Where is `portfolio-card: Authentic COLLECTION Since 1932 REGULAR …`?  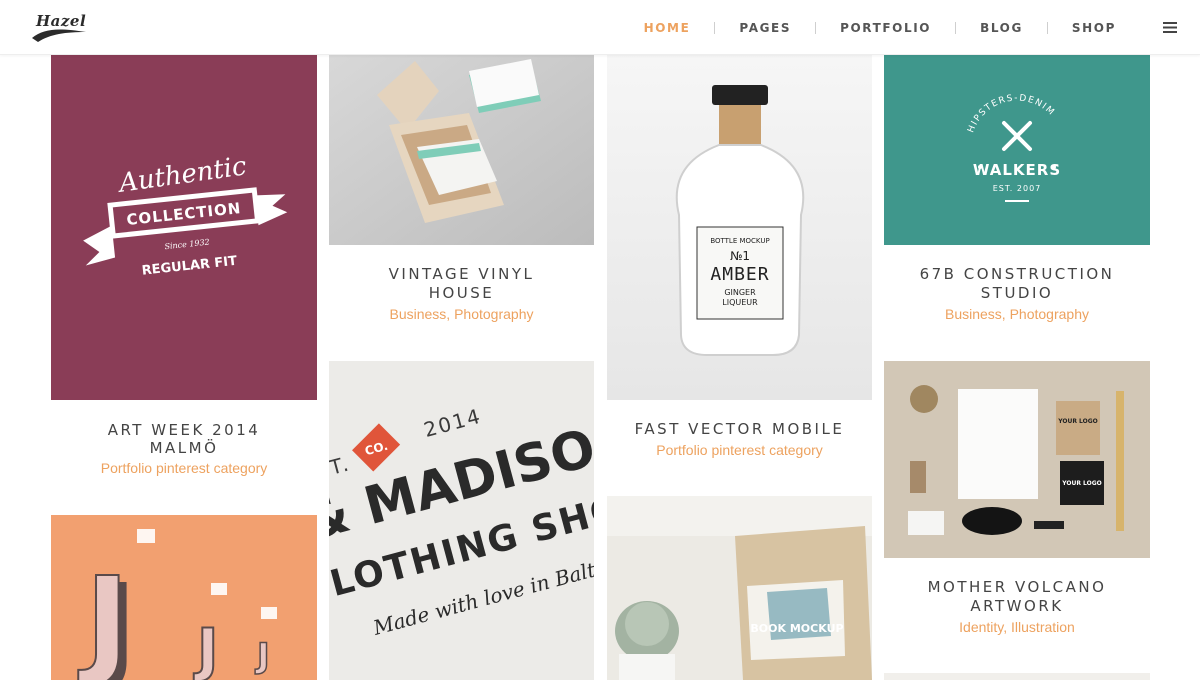 portfolio-card: Authentic COLLECTION Since 1932 REGULAR … is located at coordinates (184, 270).